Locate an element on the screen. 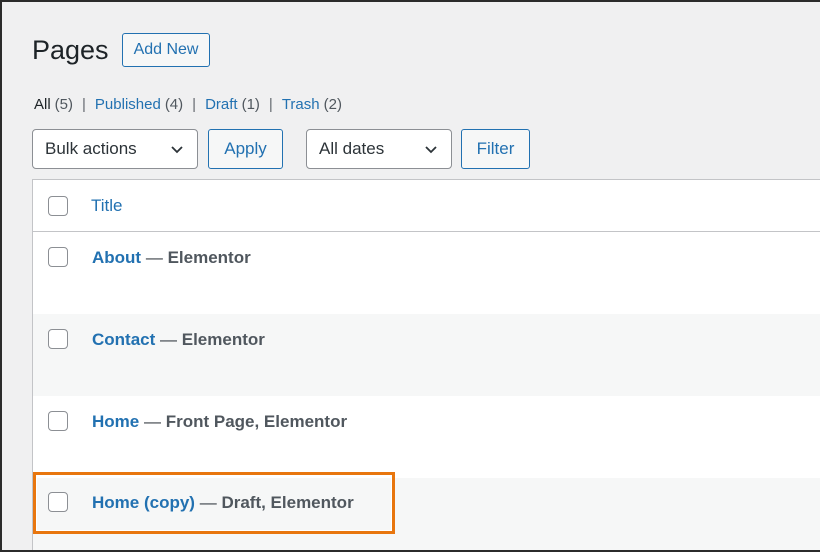 The width and height of the screenshot is (820, 552). dates-value: All dates is located at coordinates (352, 148).